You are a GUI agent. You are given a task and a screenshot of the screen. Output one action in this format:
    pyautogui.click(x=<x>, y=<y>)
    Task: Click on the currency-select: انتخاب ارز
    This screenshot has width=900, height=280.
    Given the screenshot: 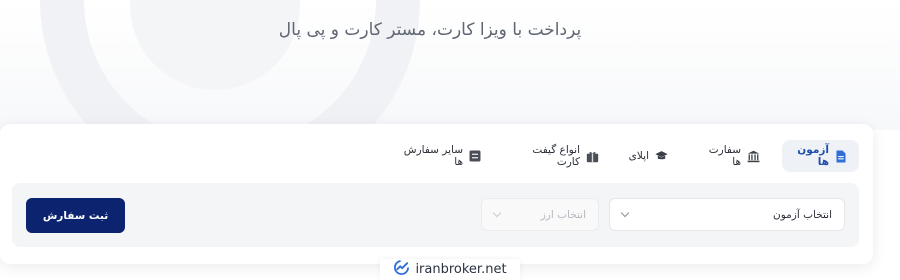 What is the action you would take?
    pyautogui.click(x=540, y=214)
    